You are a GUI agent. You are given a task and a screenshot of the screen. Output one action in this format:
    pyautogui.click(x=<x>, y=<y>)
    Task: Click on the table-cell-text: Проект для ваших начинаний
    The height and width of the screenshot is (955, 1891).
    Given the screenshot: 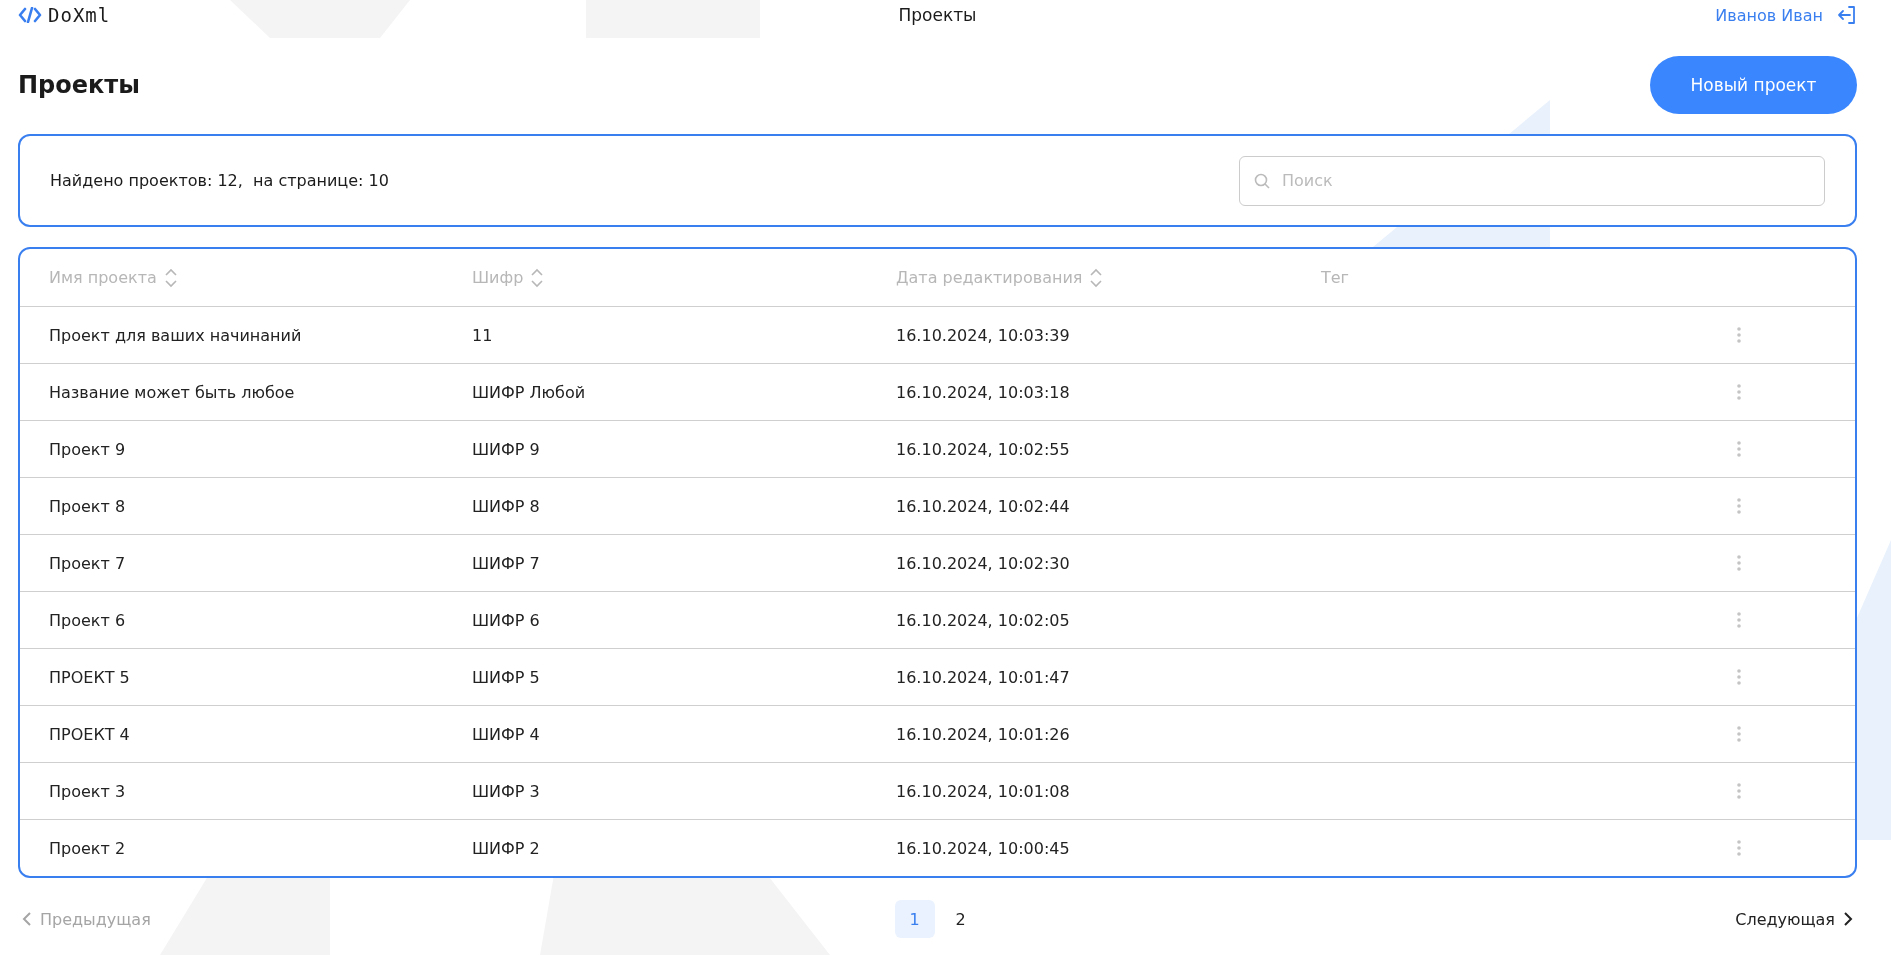 What is the action you would take?
    pyautogui.click(x=176, y=335)
    